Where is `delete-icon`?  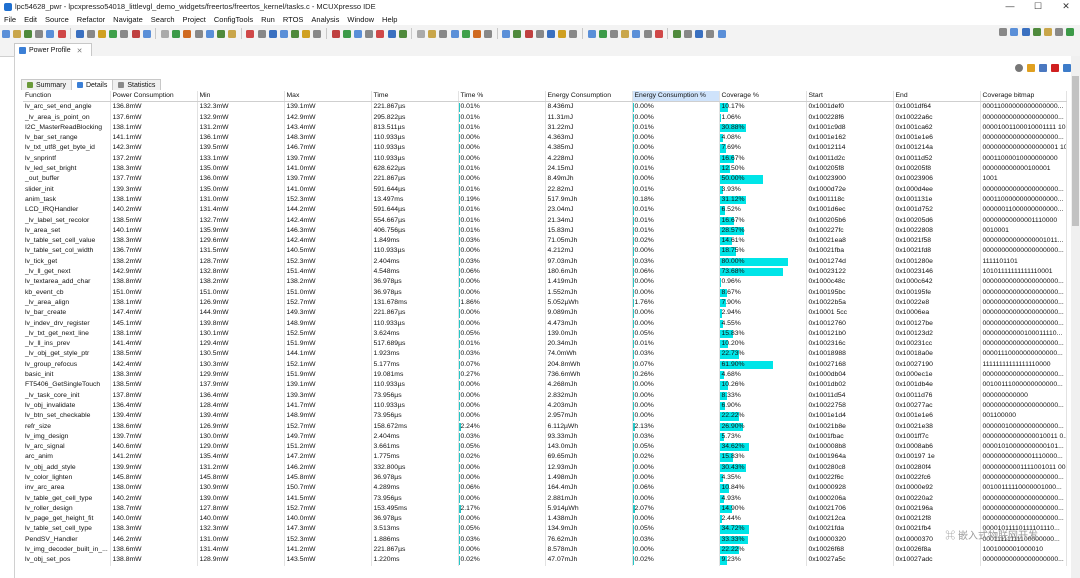 delete-icon is located at coordinates (1055, 68).